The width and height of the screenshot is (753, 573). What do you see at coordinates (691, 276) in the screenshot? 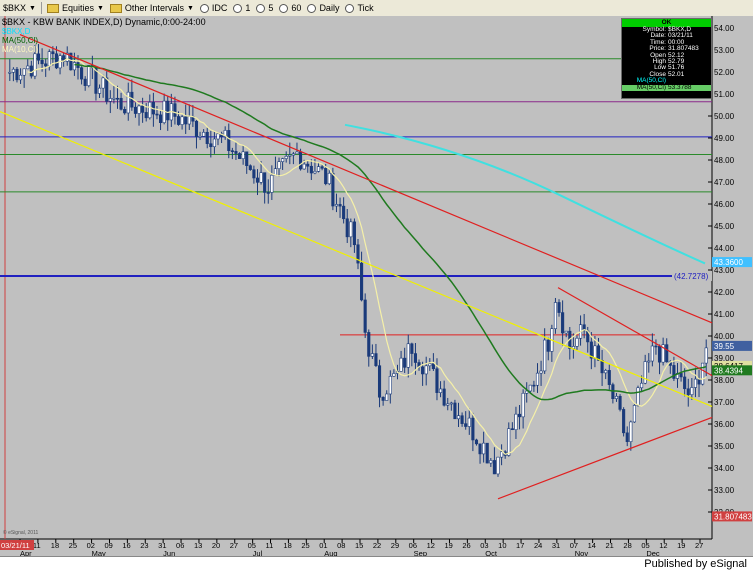
I see `price-badge-text: (42.7278)` at bounding box center [691, 276].